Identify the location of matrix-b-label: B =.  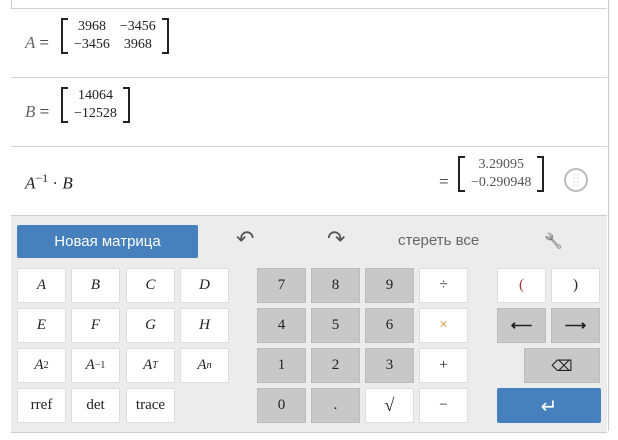
(37, 111).